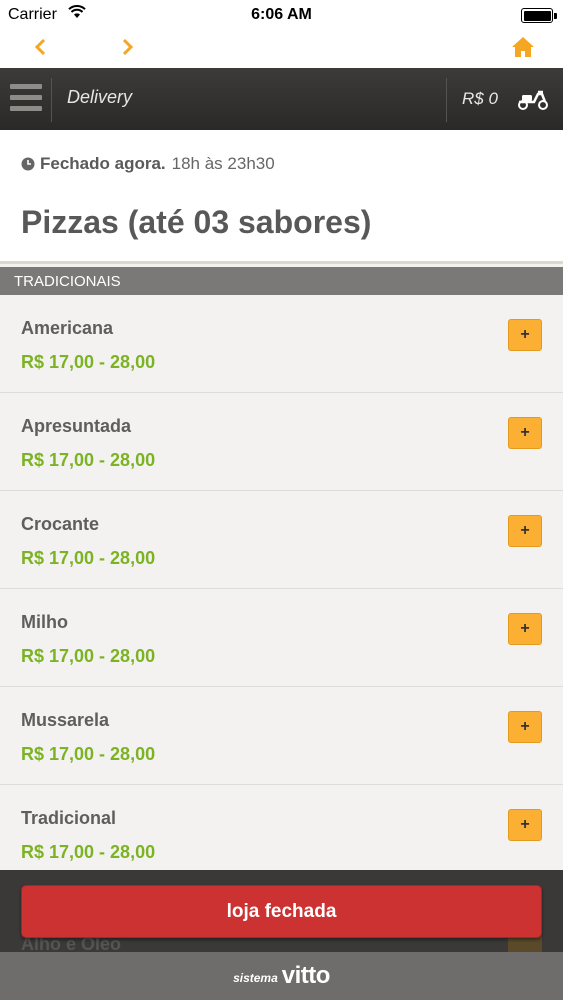 The image size is (563, 1000). Describe the element at coordinates (306, 975) in the screenshot. I see `brand-logo: vitto` at that location.